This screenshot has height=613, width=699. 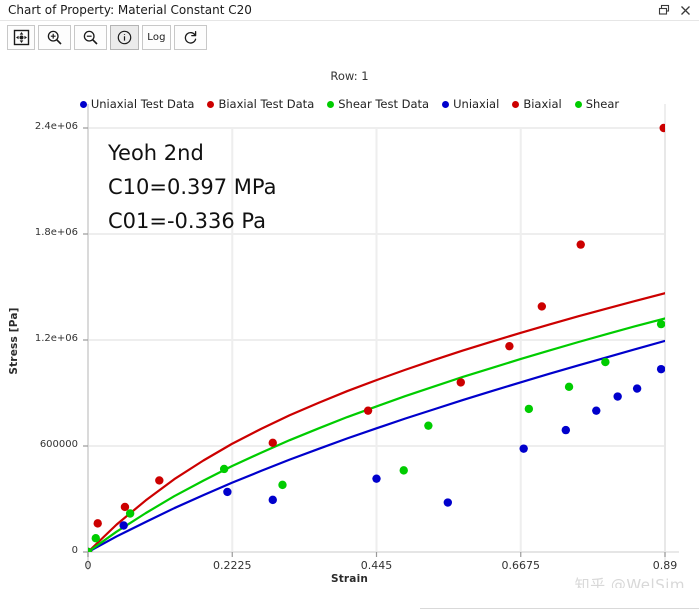 I want to click on window-titlebar: Chart of Property: Material Constant C20, so click(x=349, y=10).